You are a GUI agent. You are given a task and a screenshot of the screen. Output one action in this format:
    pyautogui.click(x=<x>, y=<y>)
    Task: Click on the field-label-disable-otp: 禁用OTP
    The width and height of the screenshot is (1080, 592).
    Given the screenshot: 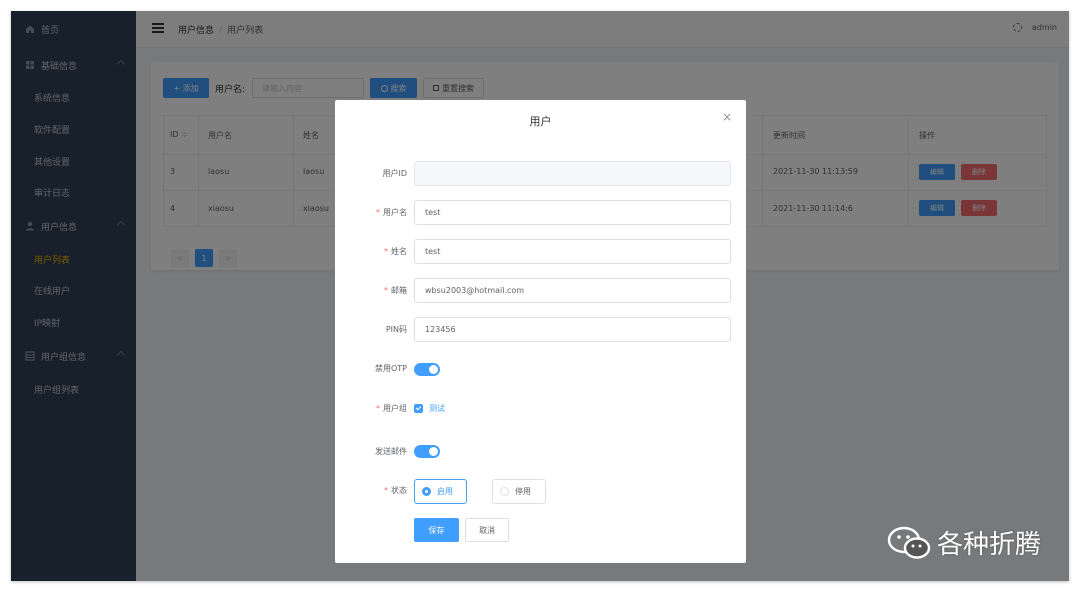 What is the action you would take?
    pyautogui.click(x=390, y=368)
    